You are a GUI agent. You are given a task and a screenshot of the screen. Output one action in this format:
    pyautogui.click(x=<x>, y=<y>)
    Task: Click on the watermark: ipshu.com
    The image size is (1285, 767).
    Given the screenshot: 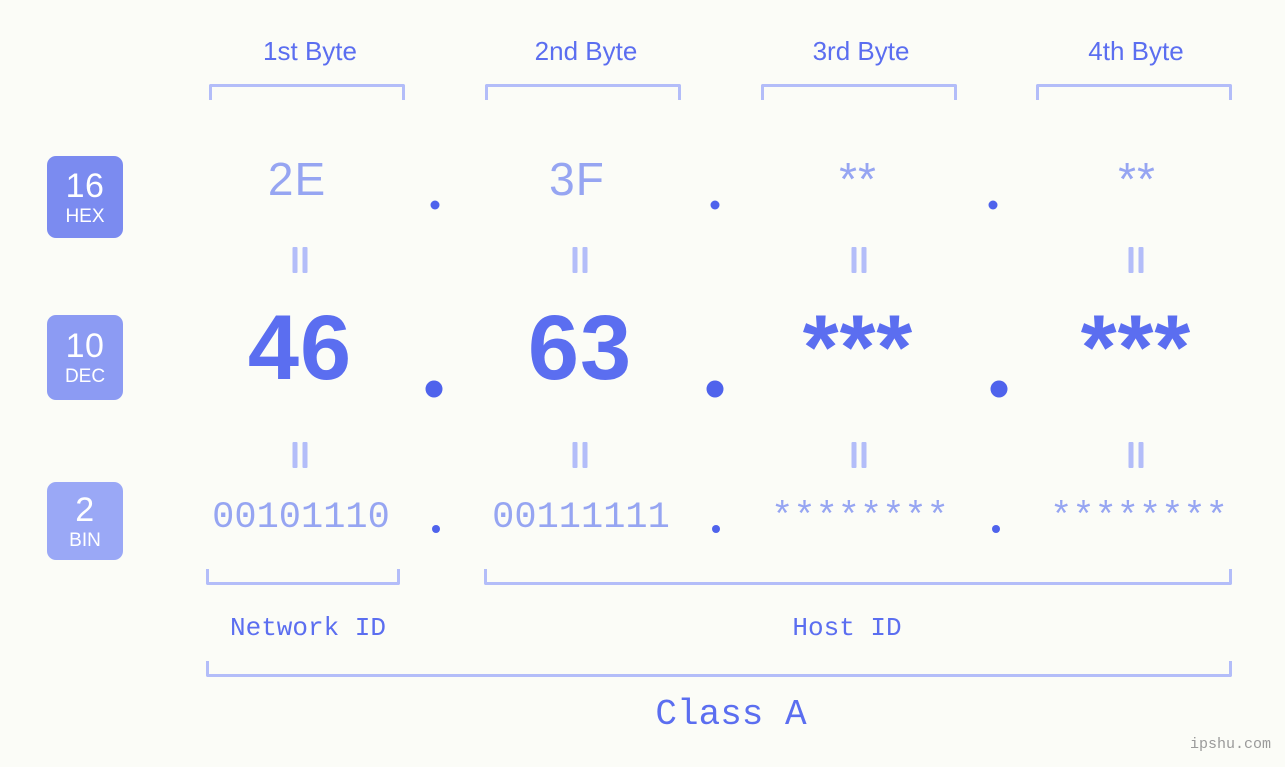 What is the action you would take?
    pyautogui.click(x=1230, y=744)
    